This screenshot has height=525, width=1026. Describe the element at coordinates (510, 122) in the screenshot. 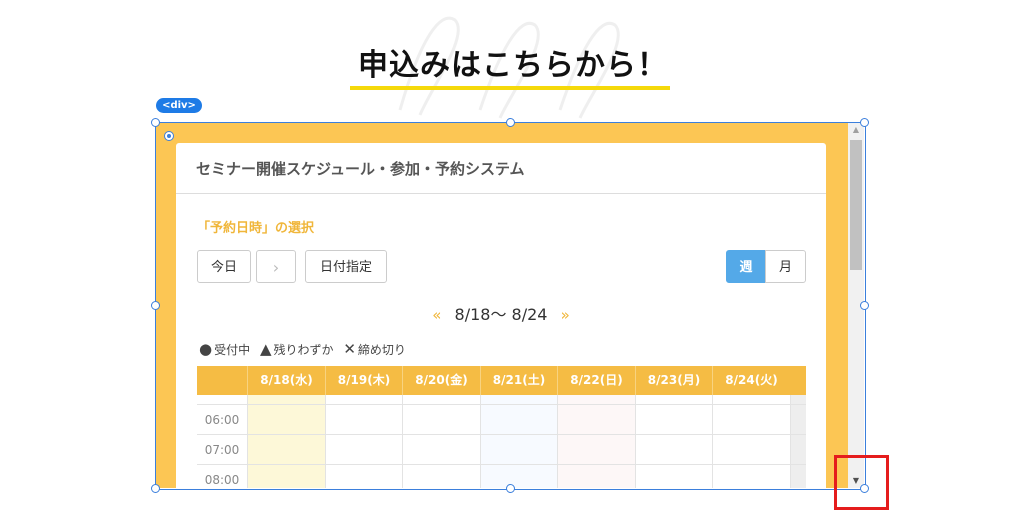

I see `resize-handle-top` at that location.